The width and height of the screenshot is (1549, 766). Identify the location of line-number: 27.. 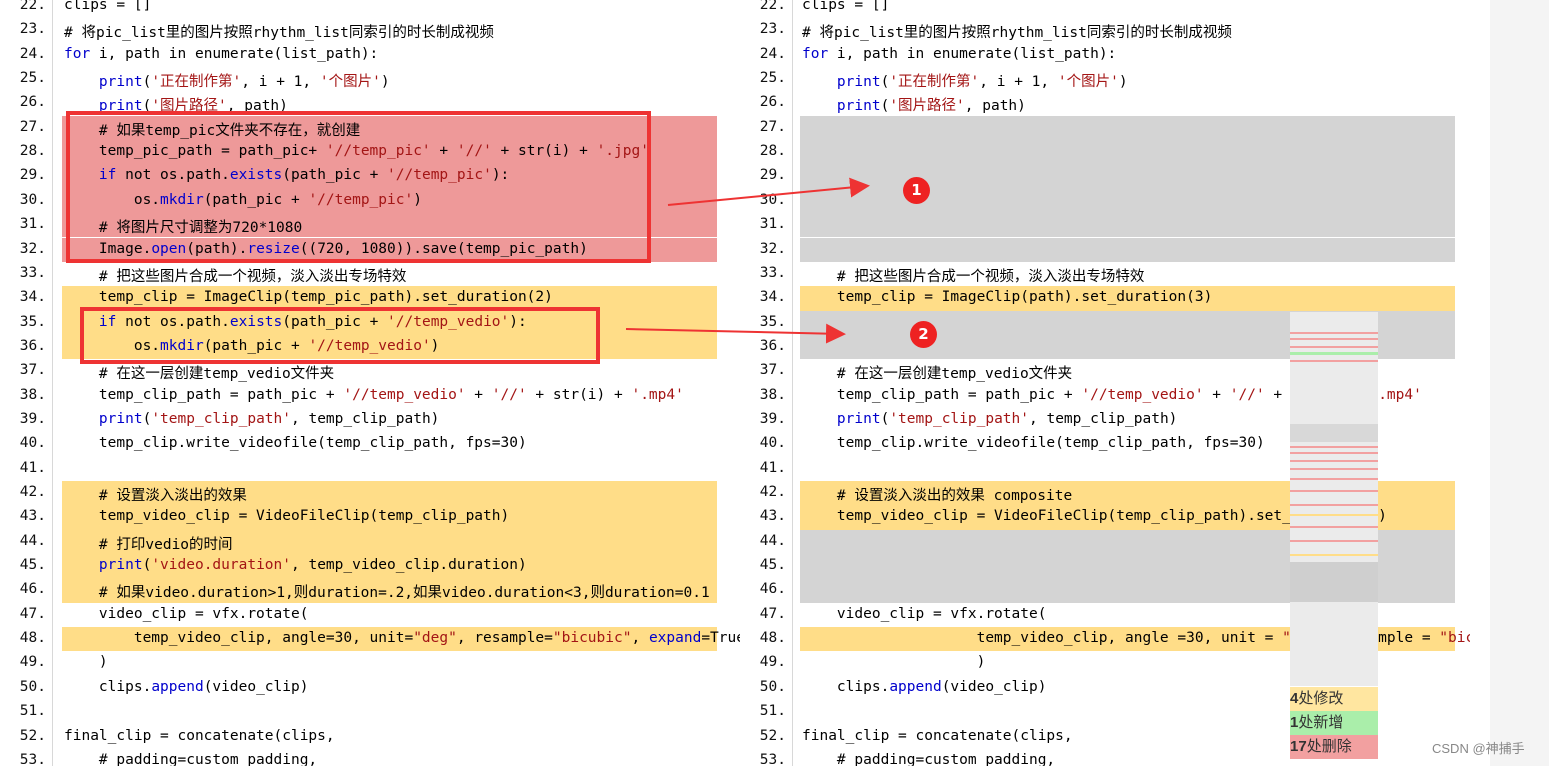
(32, 126).